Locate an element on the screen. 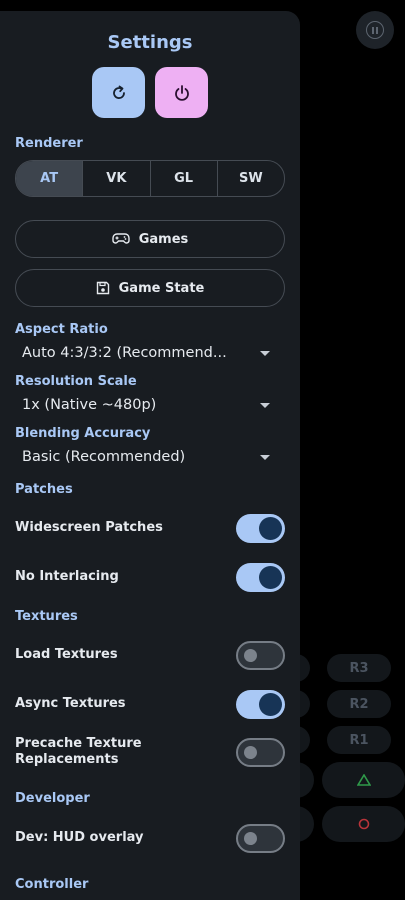 The image size is (405, 900). games-button: Games is located at coordinates (150, 239).